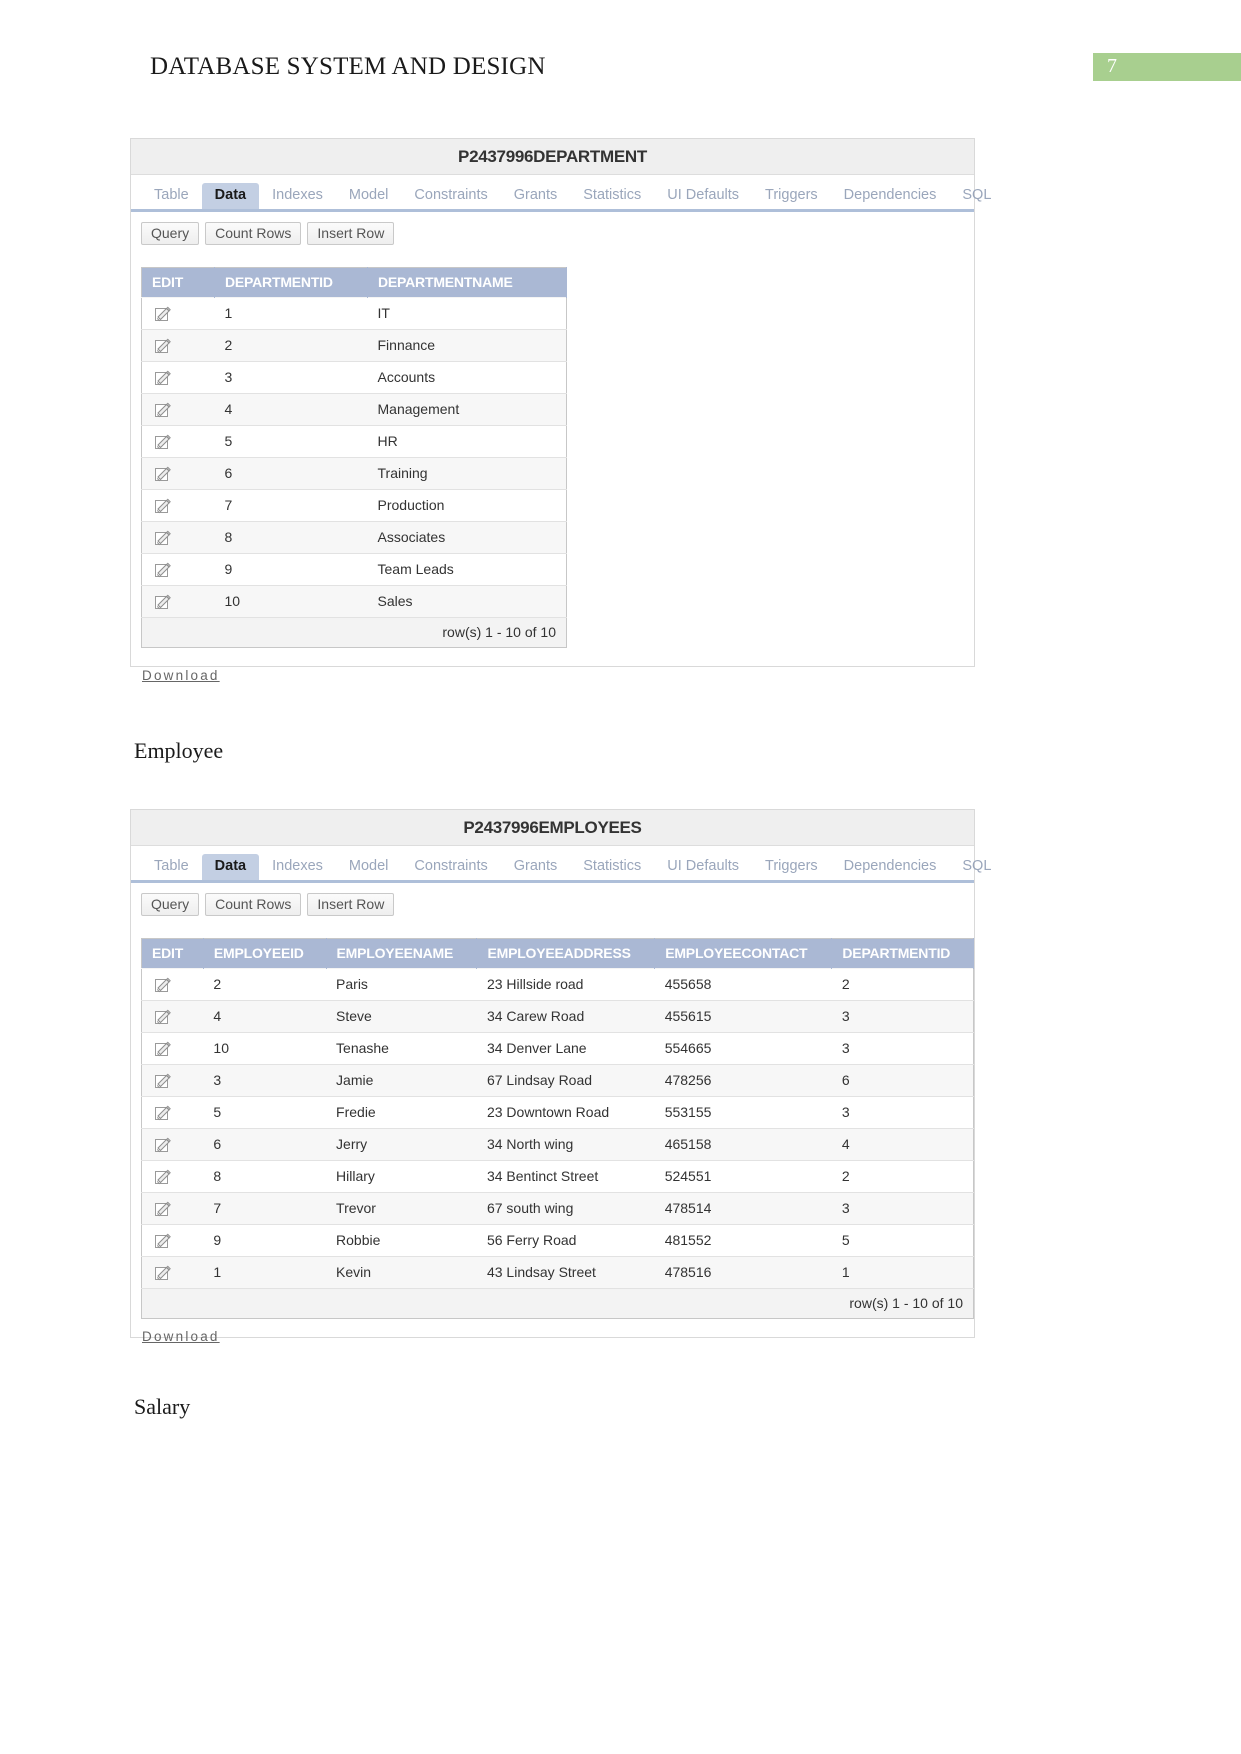  Describe the element at coordinates (253, 233) in the screenshot. I see `count-rows-button-department: Count Rows` at that location.